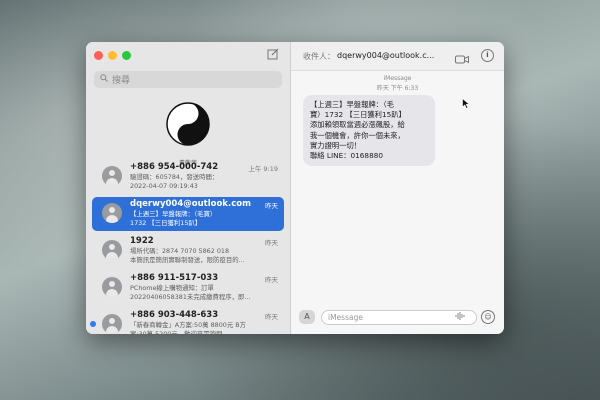 The width and height of the screenshot is (600, 400). What do you see at coordinates (174, 181) in the screenshot?
I see `conversation-preview: 驗證碼：605784，發送時間： 2022-04-07 09:19:43` at bounding box center [174, 181].